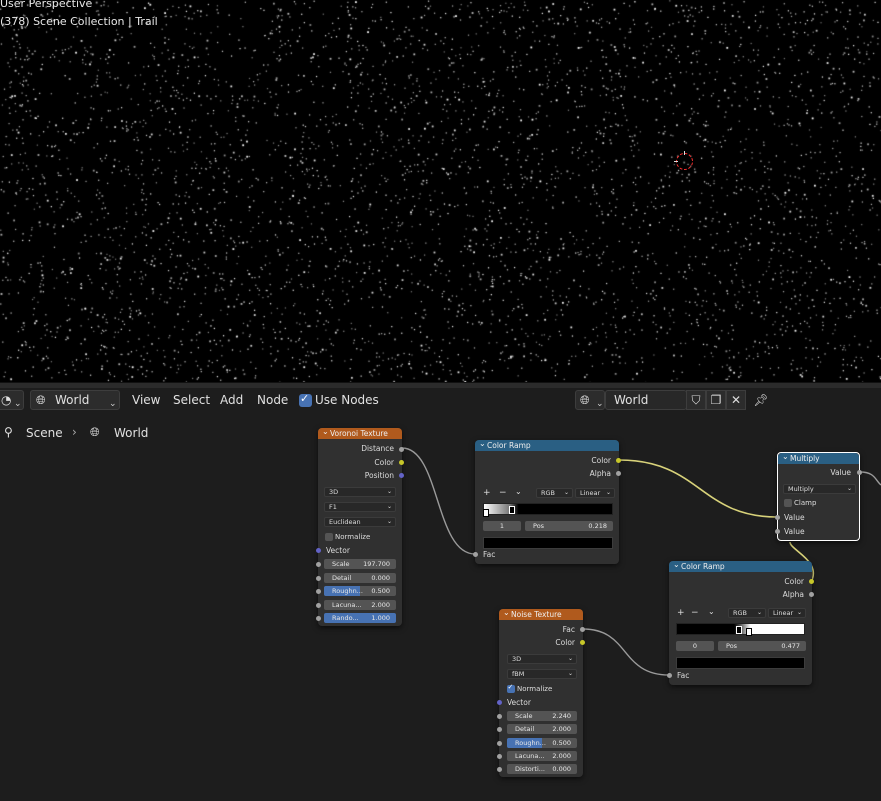  I want to click on input-fac: Fac, so click(489, 554).